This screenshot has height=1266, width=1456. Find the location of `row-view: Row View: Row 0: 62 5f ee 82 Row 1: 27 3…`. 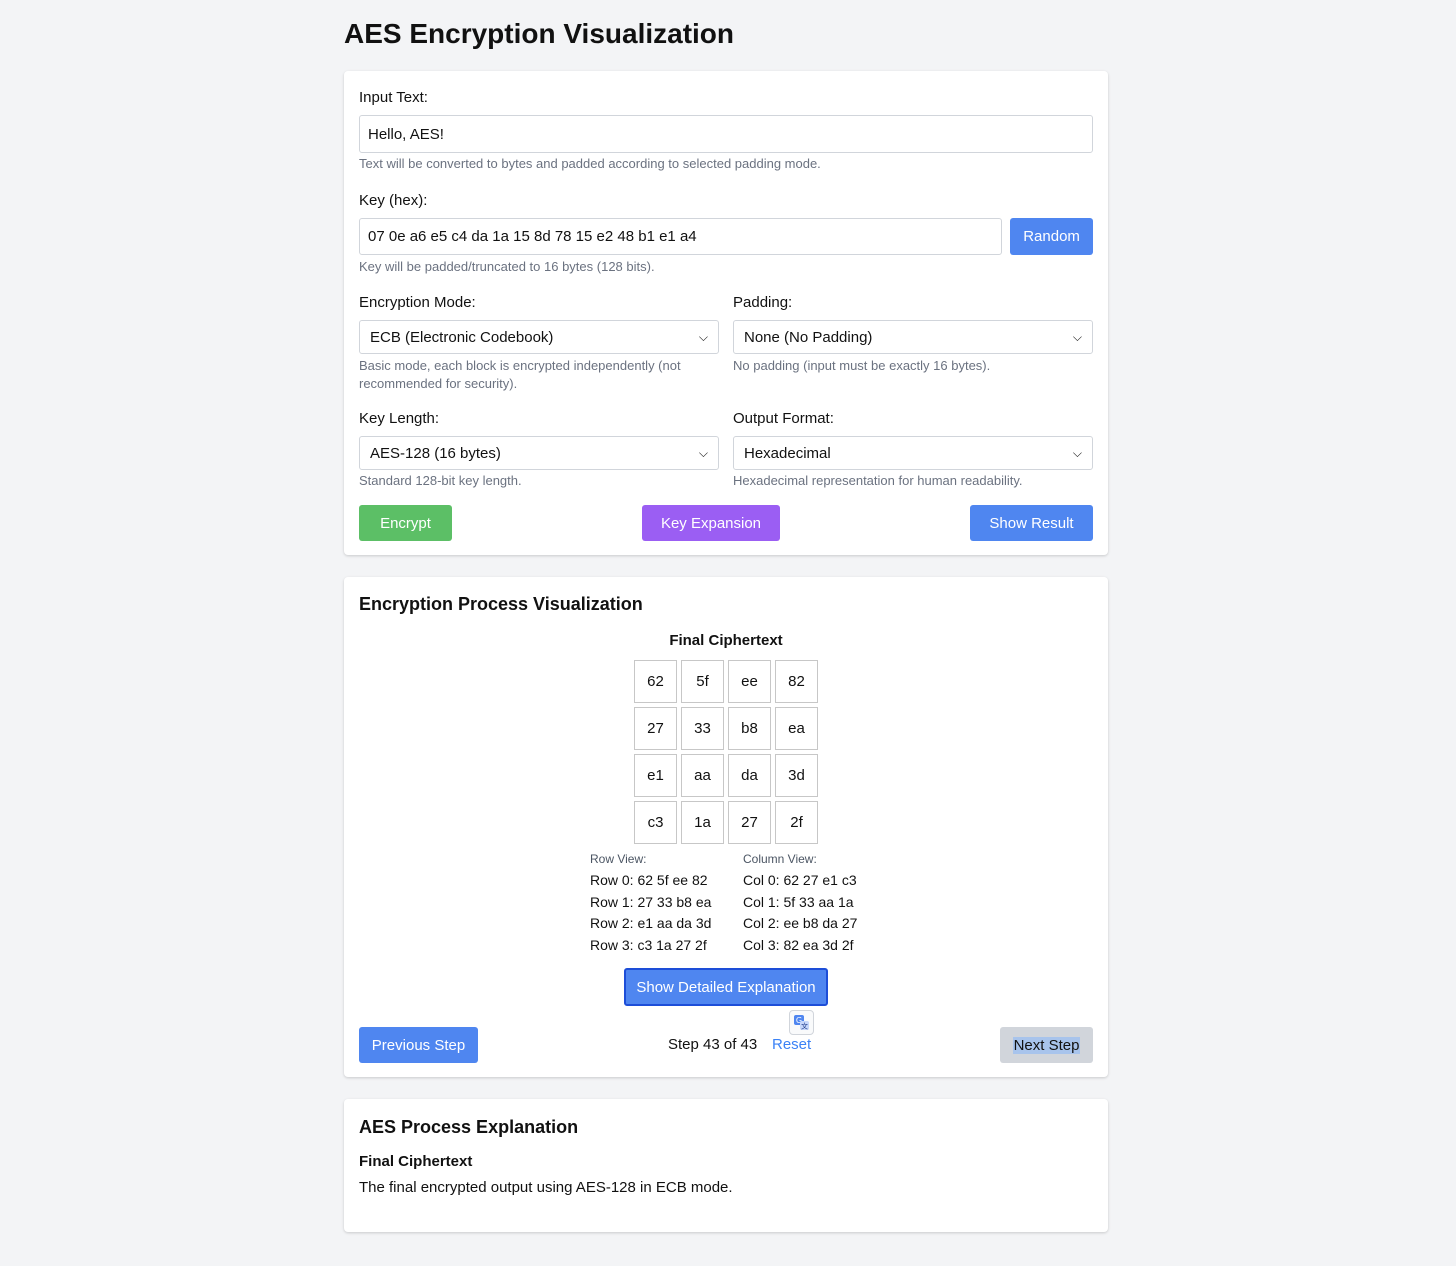

row-view: Row View: Row 0: 62 5f ee 82 Row 1: 27 3… is located at coordinates (650, 903).